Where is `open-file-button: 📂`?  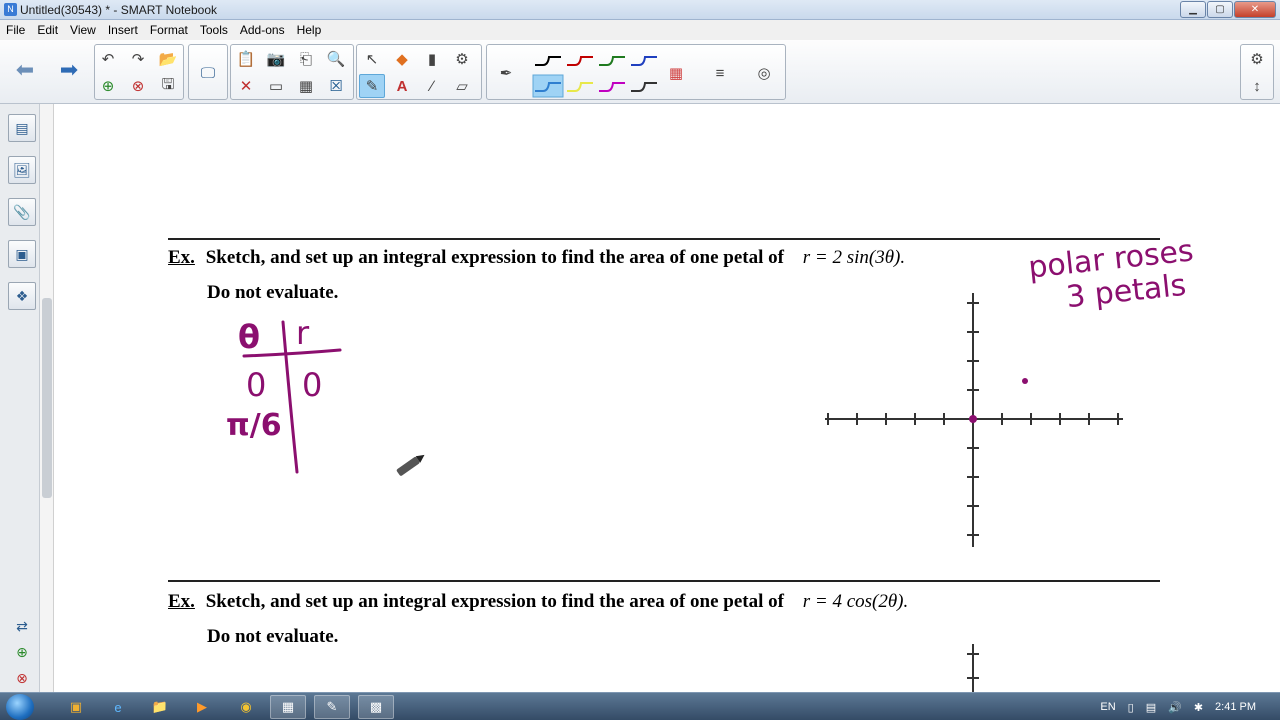 open-file-button: 📂 is located at coordinates (168, 59).